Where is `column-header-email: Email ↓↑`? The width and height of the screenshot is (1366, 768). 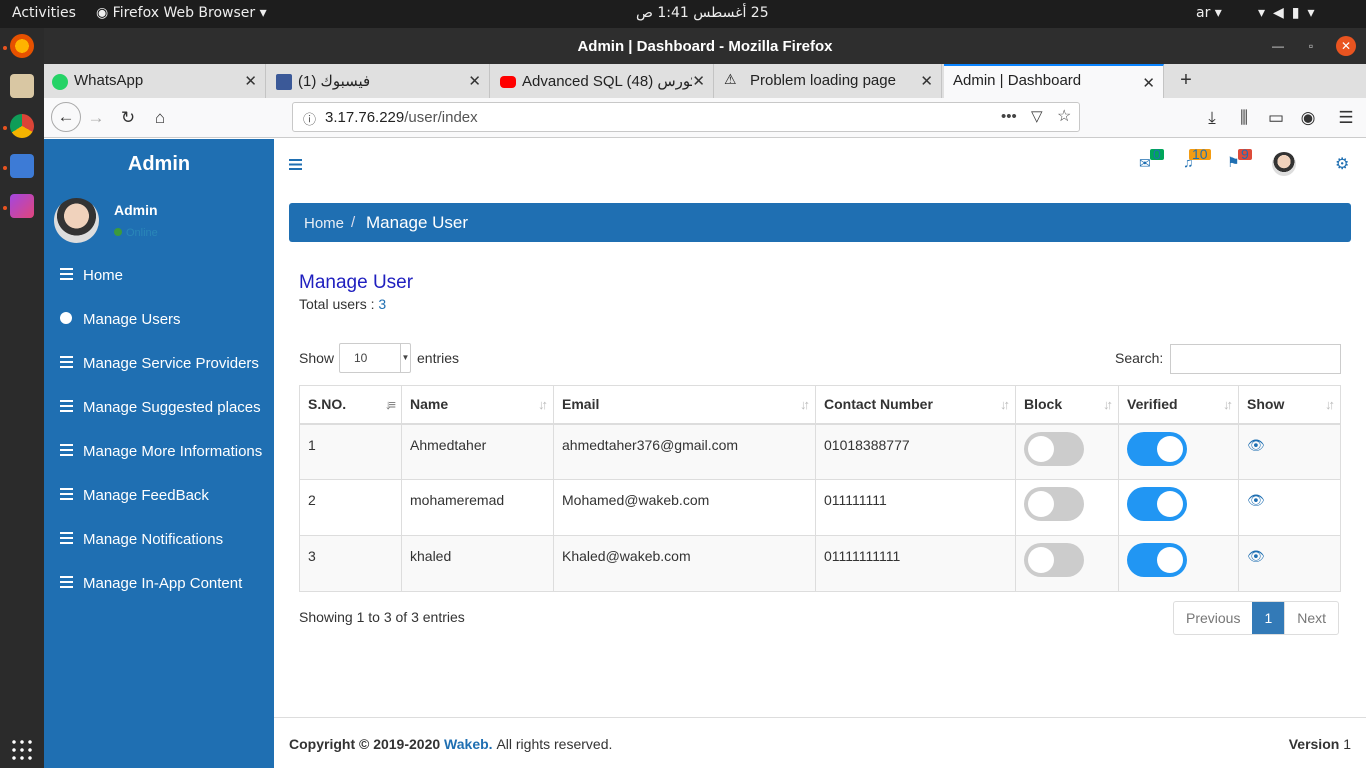
column-header-email: Email ↓↑ is located at coordinates (684, 405).